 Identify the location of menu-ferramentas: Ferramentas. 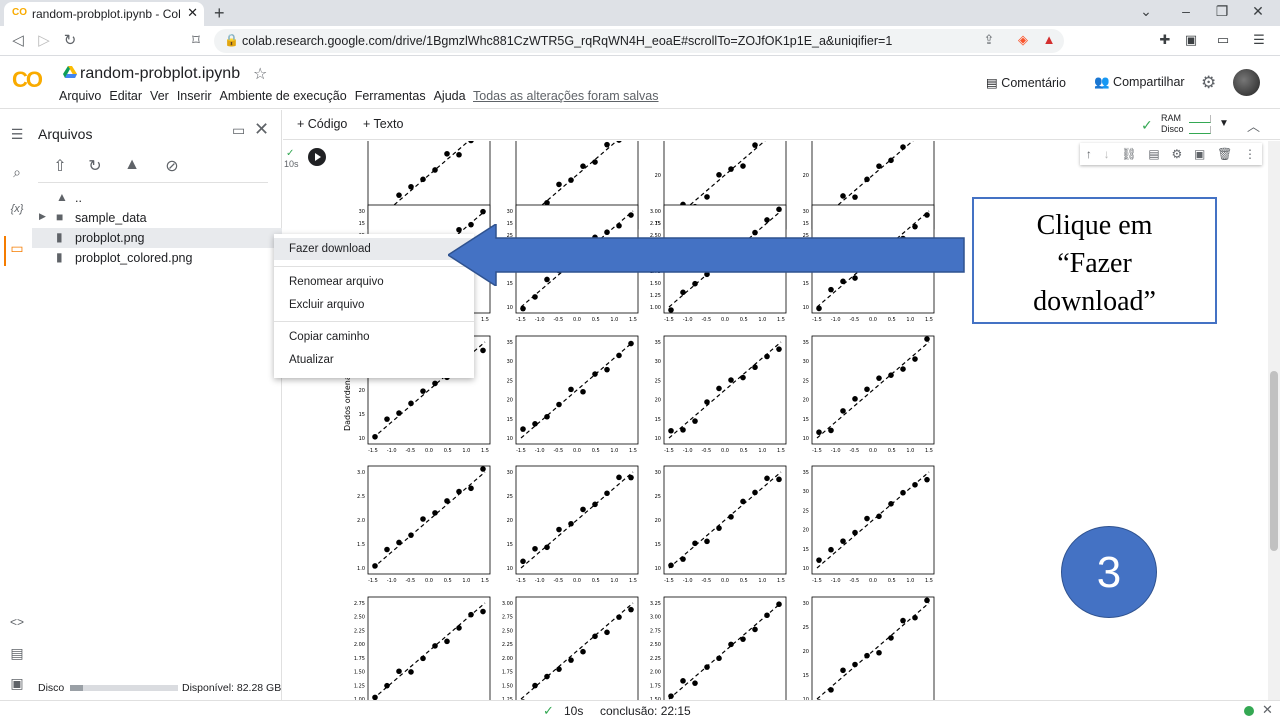
(390, 96).